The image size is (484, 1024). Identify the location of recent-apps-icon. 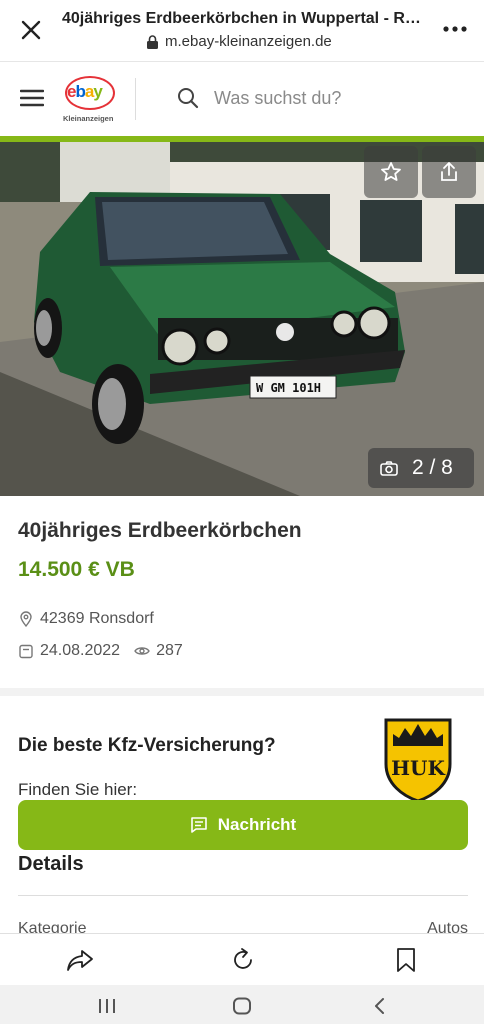
(107, 1006).